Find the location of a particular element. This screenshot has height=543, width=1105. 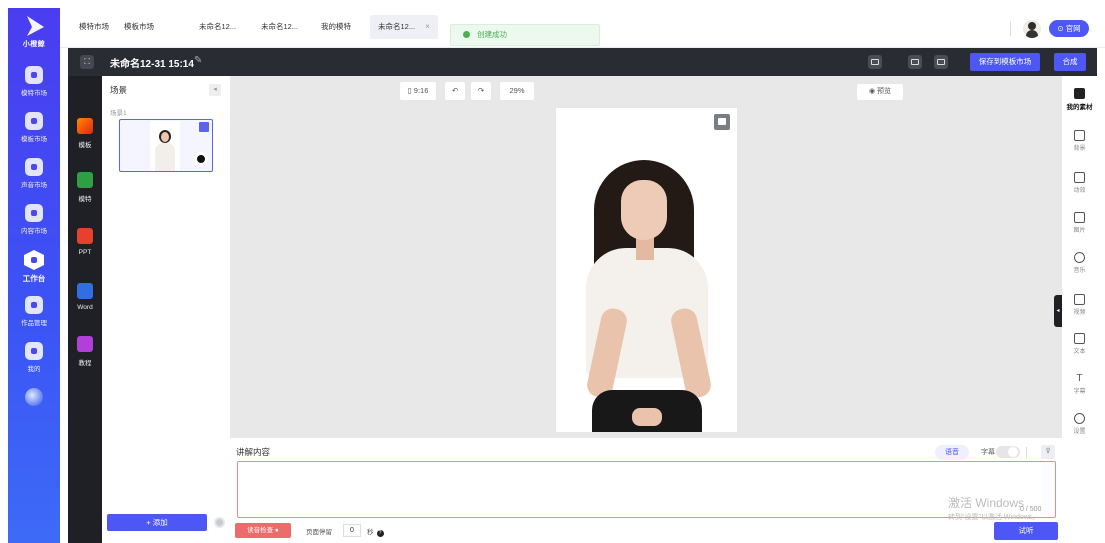

aspect-ratio-button: ▯ 9:16 is located at coordinates (418, 91).